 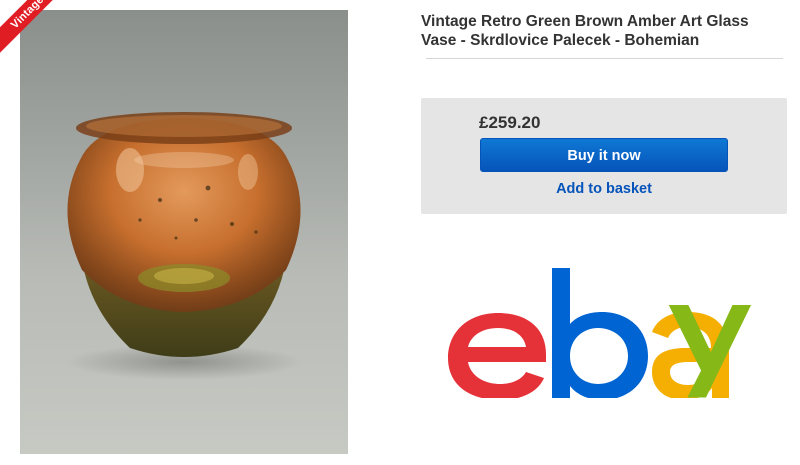 I want to click on add-to-basket-link: Add to basket, so click(x=604, y=189).